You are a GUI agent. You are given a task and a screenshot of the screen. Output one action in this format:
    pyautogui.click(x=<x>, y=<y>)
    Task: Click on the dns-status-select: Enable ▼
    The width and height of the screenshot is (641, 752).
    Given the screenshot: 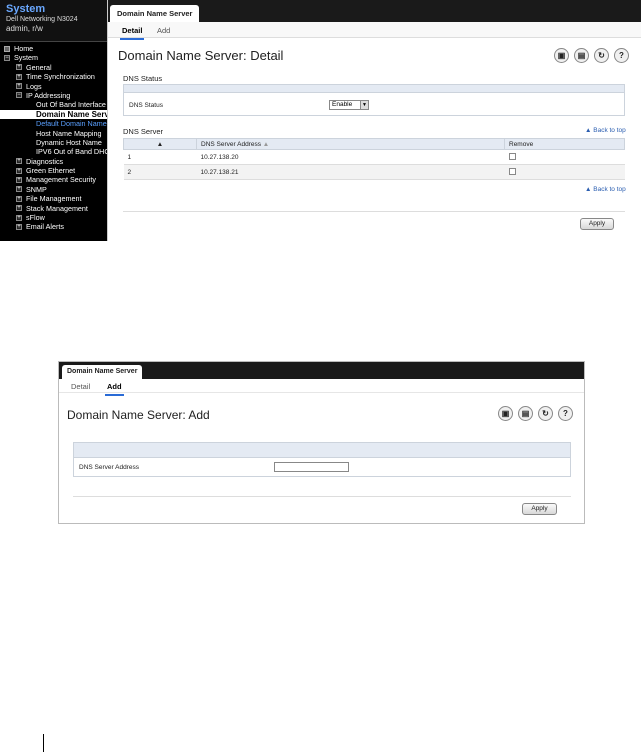 What is the action you would take?
    pyautogui.click(x=349, y=105)
    